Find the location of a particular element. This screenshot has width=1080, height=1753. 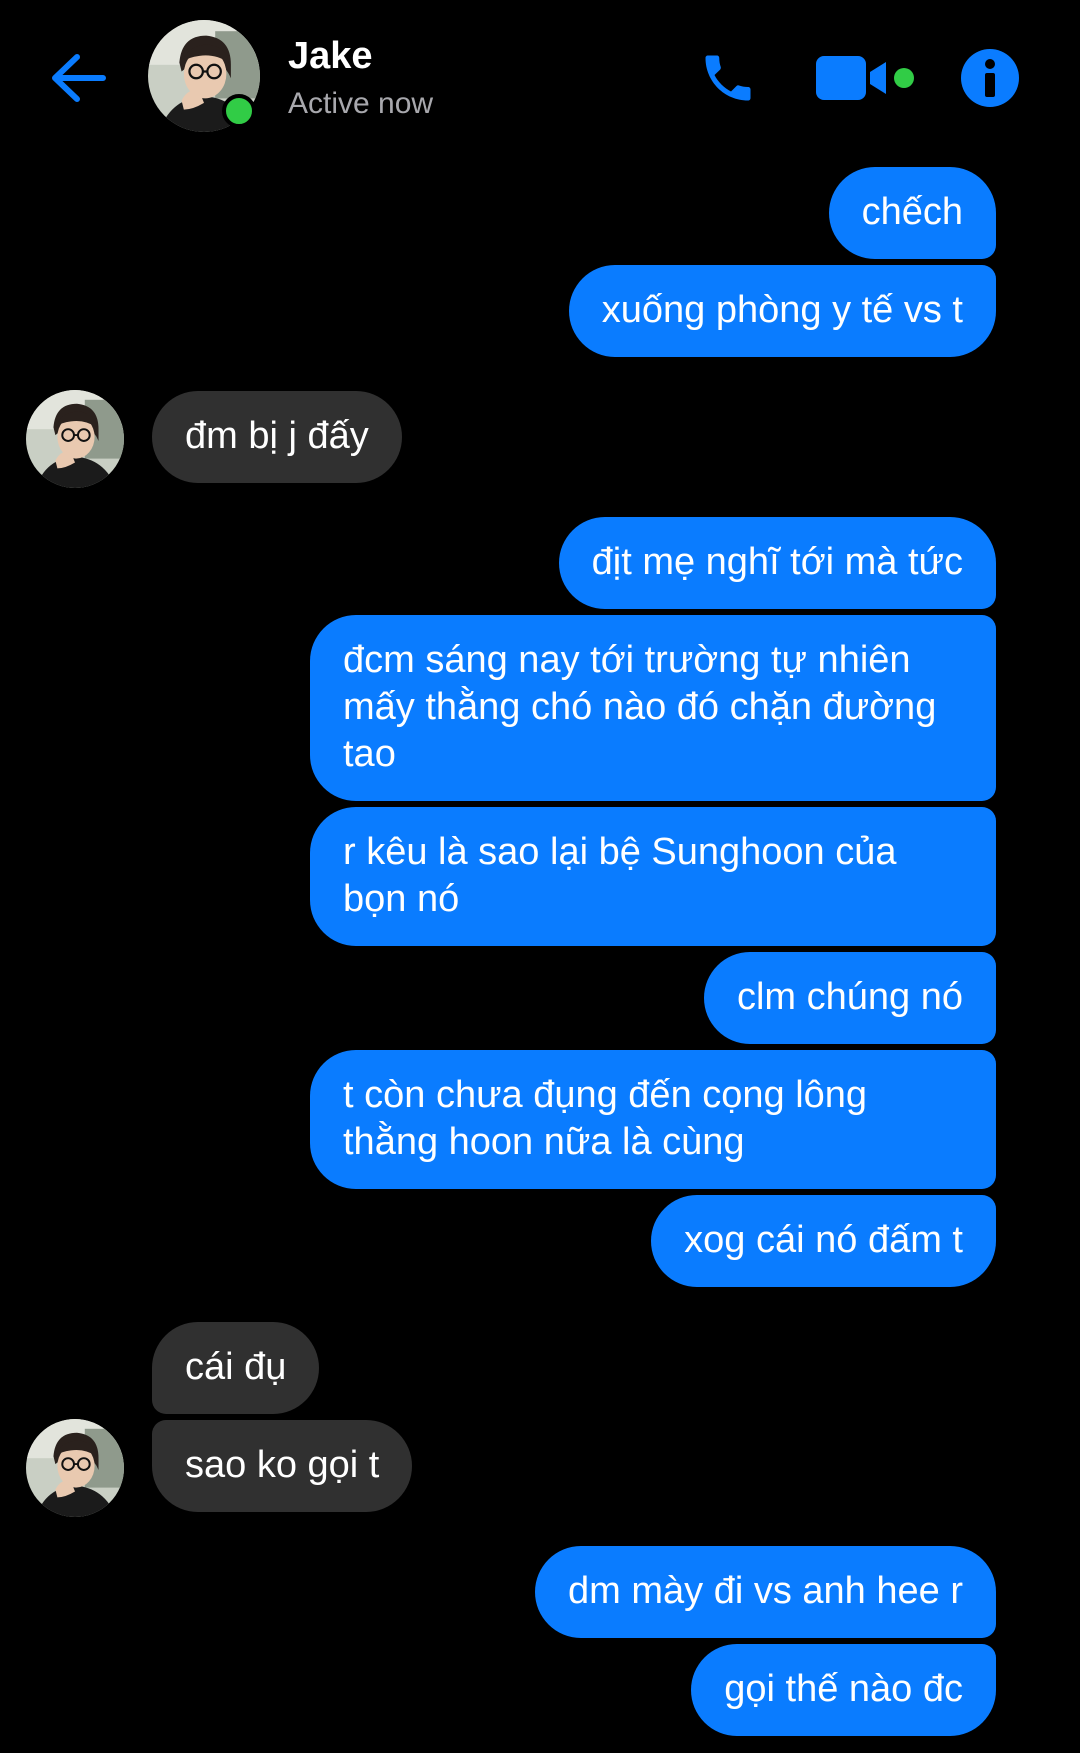

outgoing-message: r kêu là sao lại bệ Sunghoon của bọn nó is located at coordinates (653, 876).